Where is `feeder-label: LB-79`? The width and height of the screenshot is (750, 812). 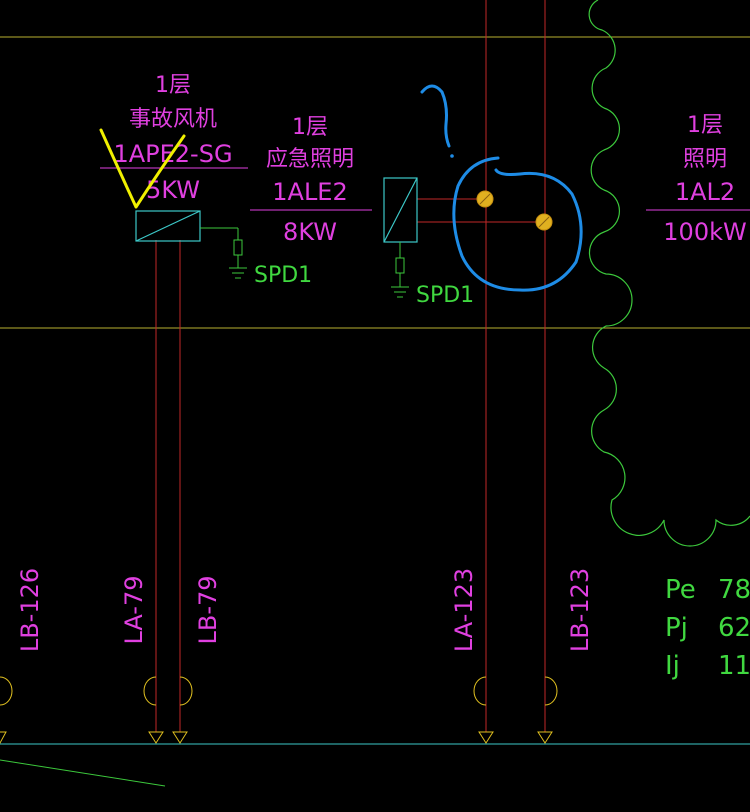 feeder-label: LB-79 is located at coordinates (208, 609).